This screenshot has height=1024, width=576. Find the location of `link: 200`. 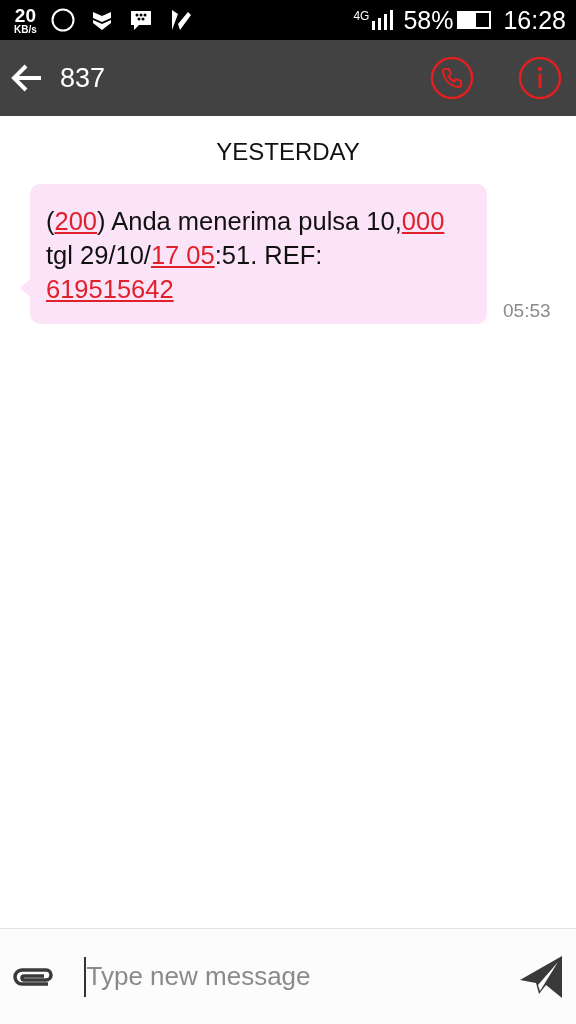

link: 200 is located at coordinates (76, 221).